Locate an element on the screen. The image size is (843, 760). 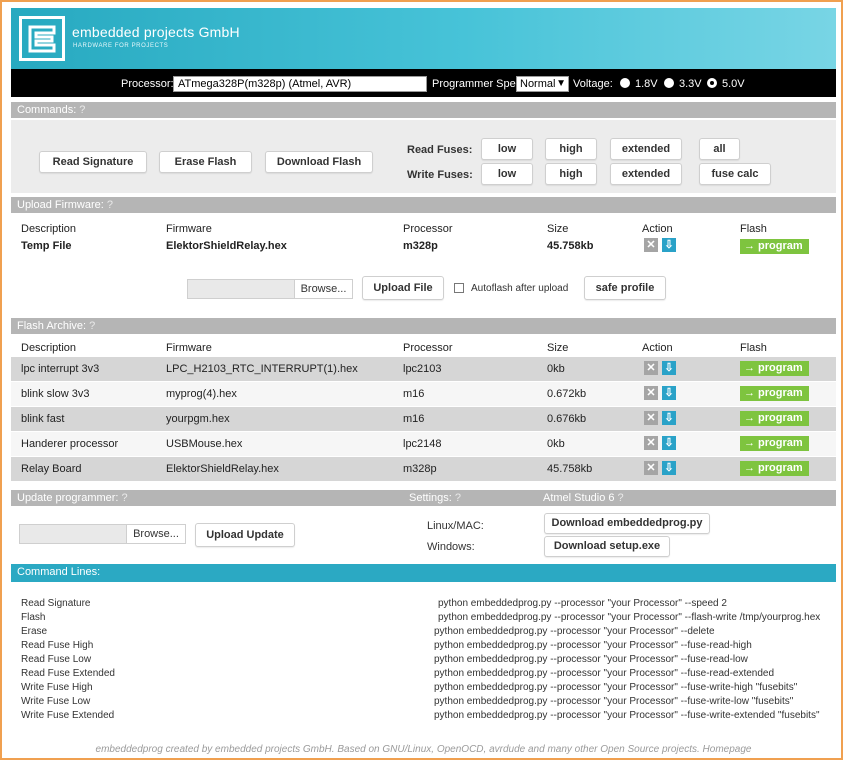
read-signature-button: Read Signature is located at coordinates (93, 162).